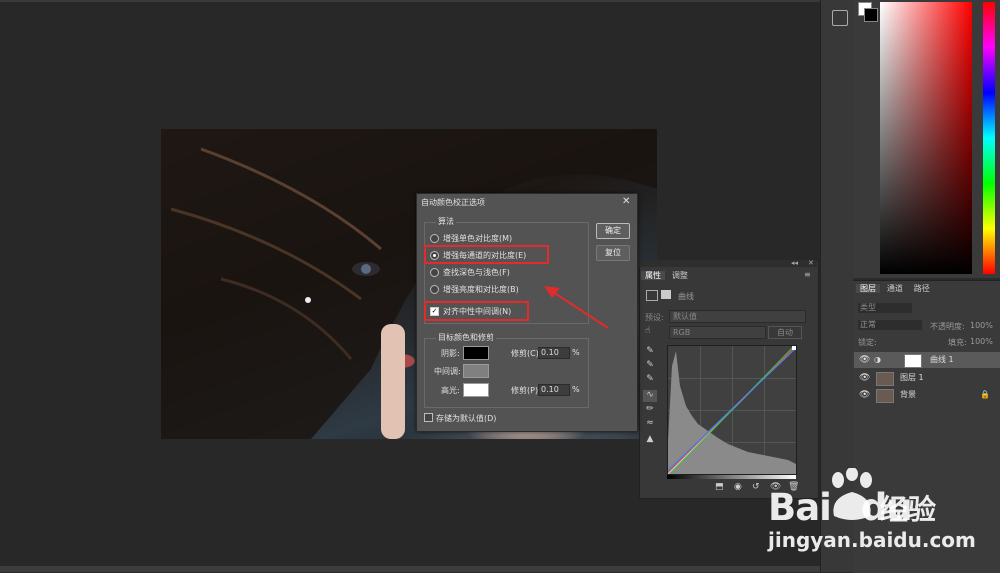 This screenshot has height=573, width=1000. What do you see at coordinates (913, 361) in the screenshot?
I see `layer-mask-thumbnail` at bounding box center [913, 361].